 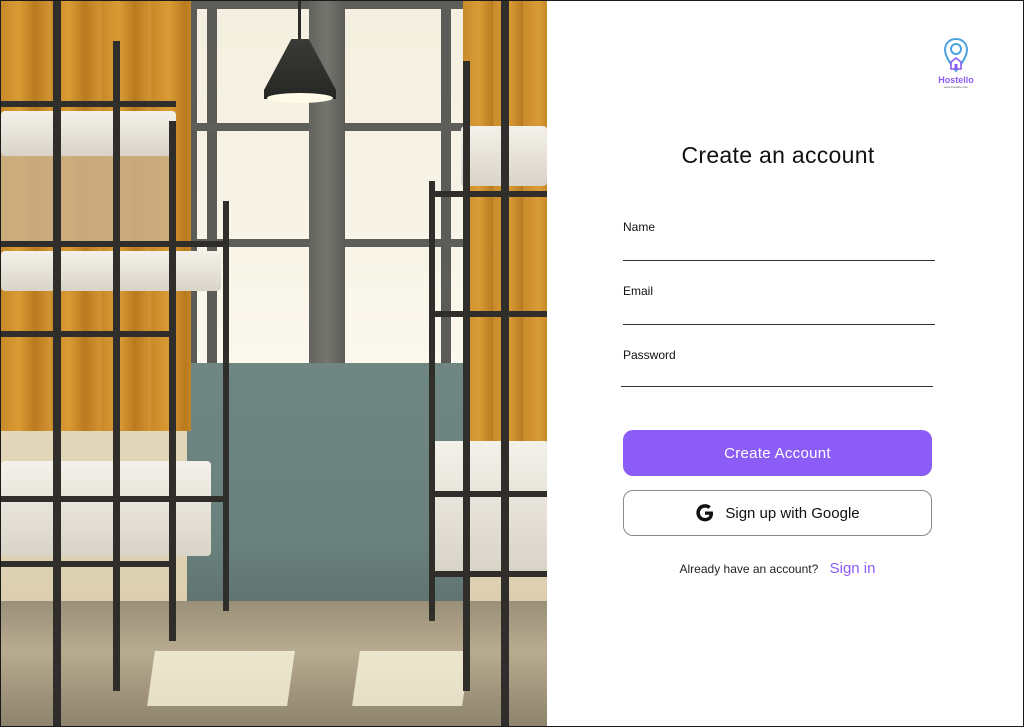 What do you see at coordinates (777, 453) in the screenshot?
I see `create-account-button: Create Account` at bounding box center [777, 453].